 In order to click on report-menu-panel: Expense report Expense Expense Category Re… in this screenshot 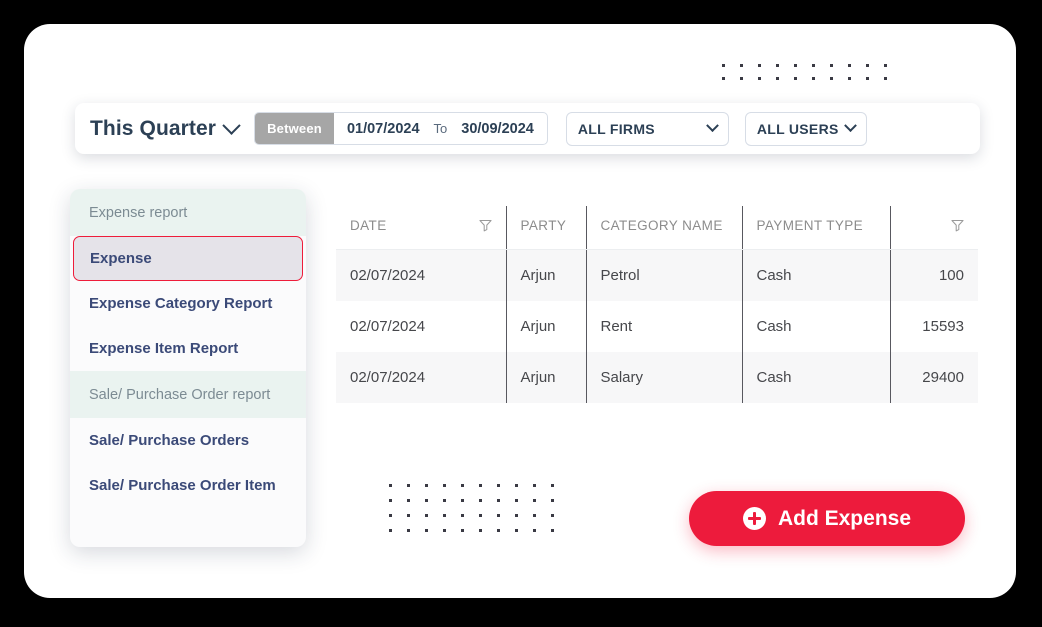, I will do `click(188, 368)`.